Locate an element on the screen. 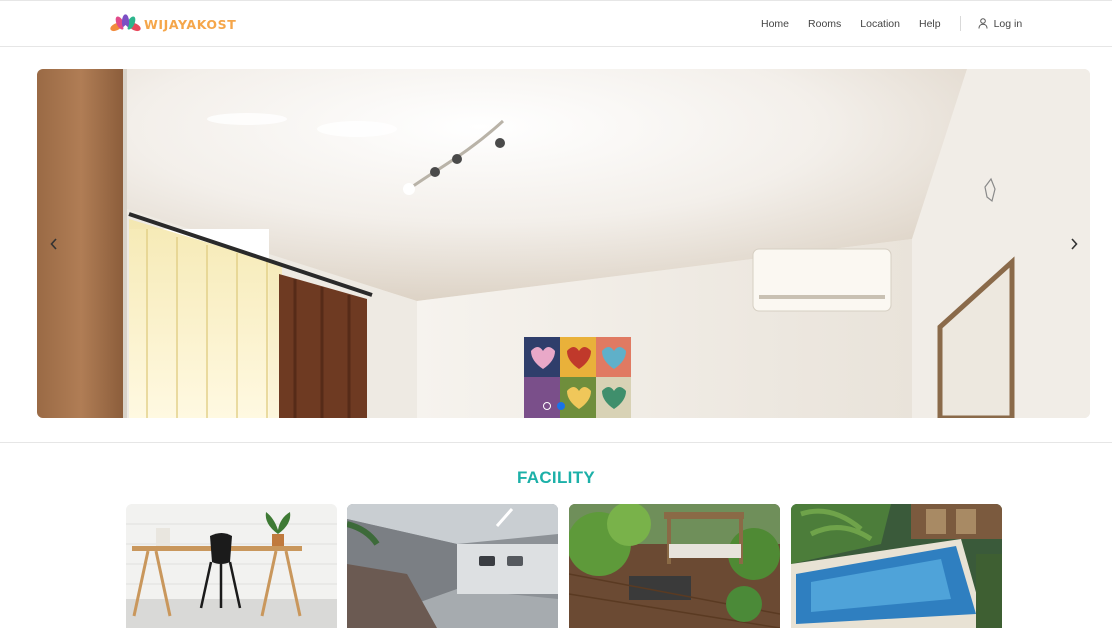  lotus-logo-icon is located at coordinates (125, 23).